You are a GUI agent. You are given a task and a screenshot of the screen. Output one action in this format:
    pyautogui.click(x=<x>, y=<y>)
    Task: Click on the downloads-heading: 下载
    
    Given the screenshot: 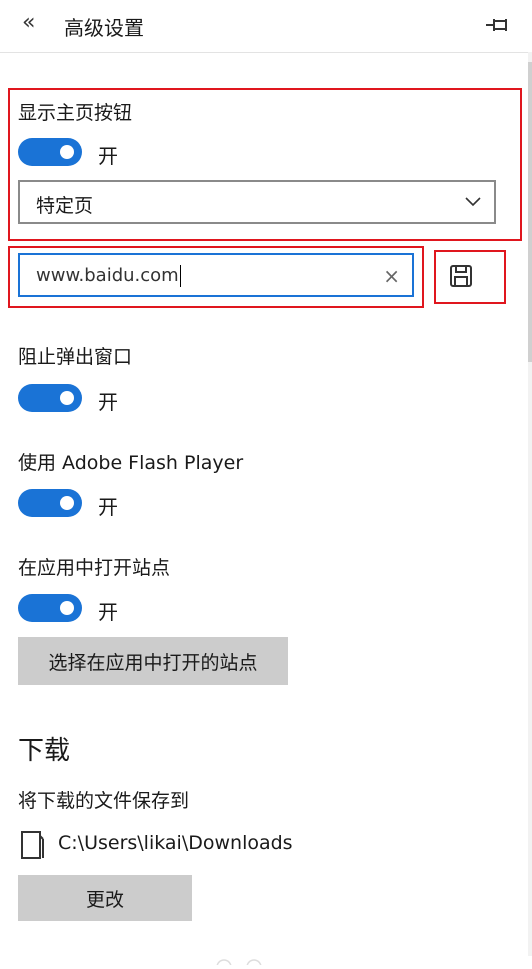 What is the action you would take?
    pyautogui.click(x=44, y=751)
    